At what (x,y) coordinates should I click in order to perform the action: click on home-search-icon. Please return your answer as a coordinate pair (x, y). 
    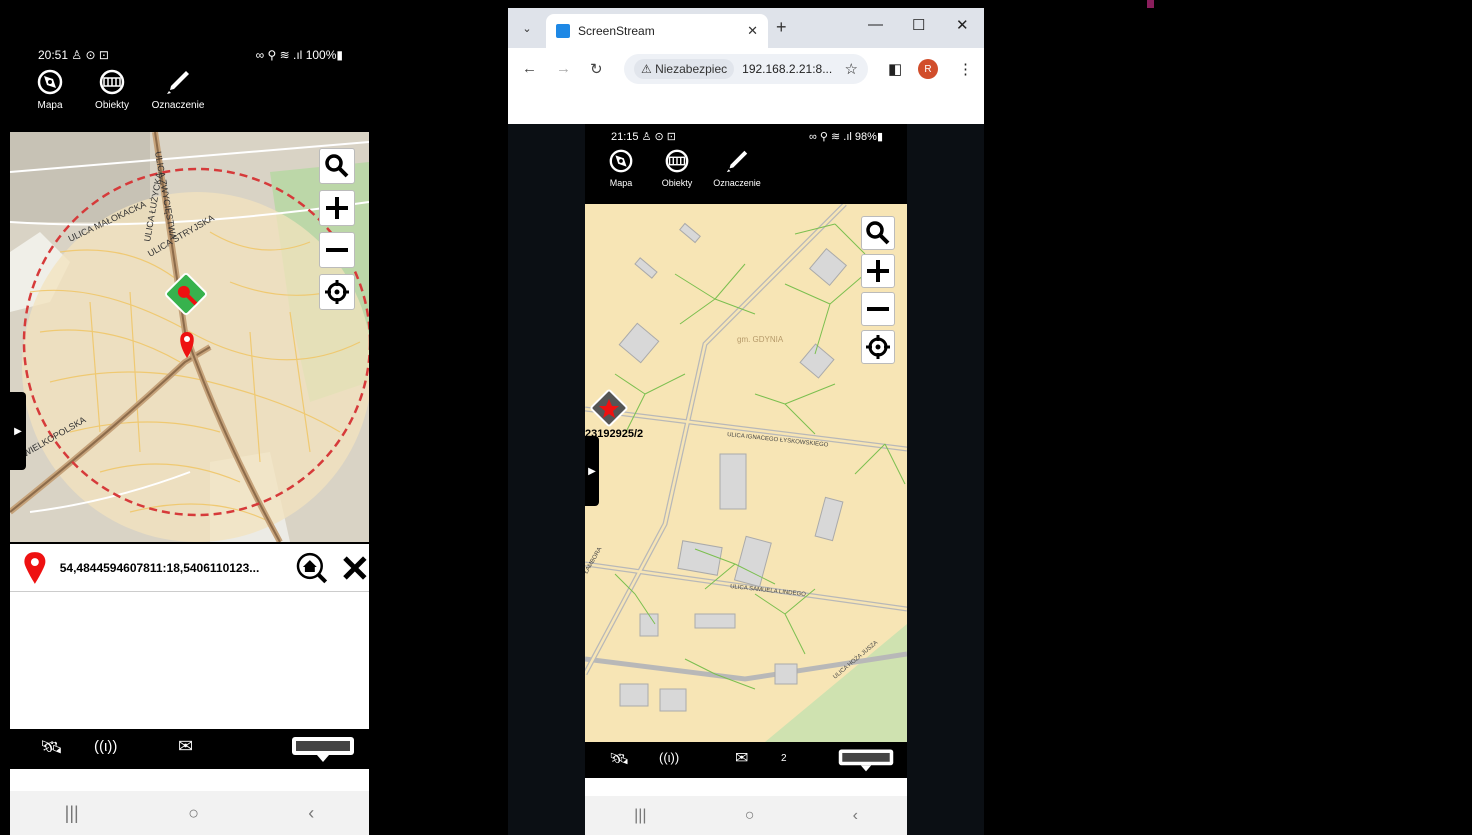
    Looking at the image, I should click on (312, 568).